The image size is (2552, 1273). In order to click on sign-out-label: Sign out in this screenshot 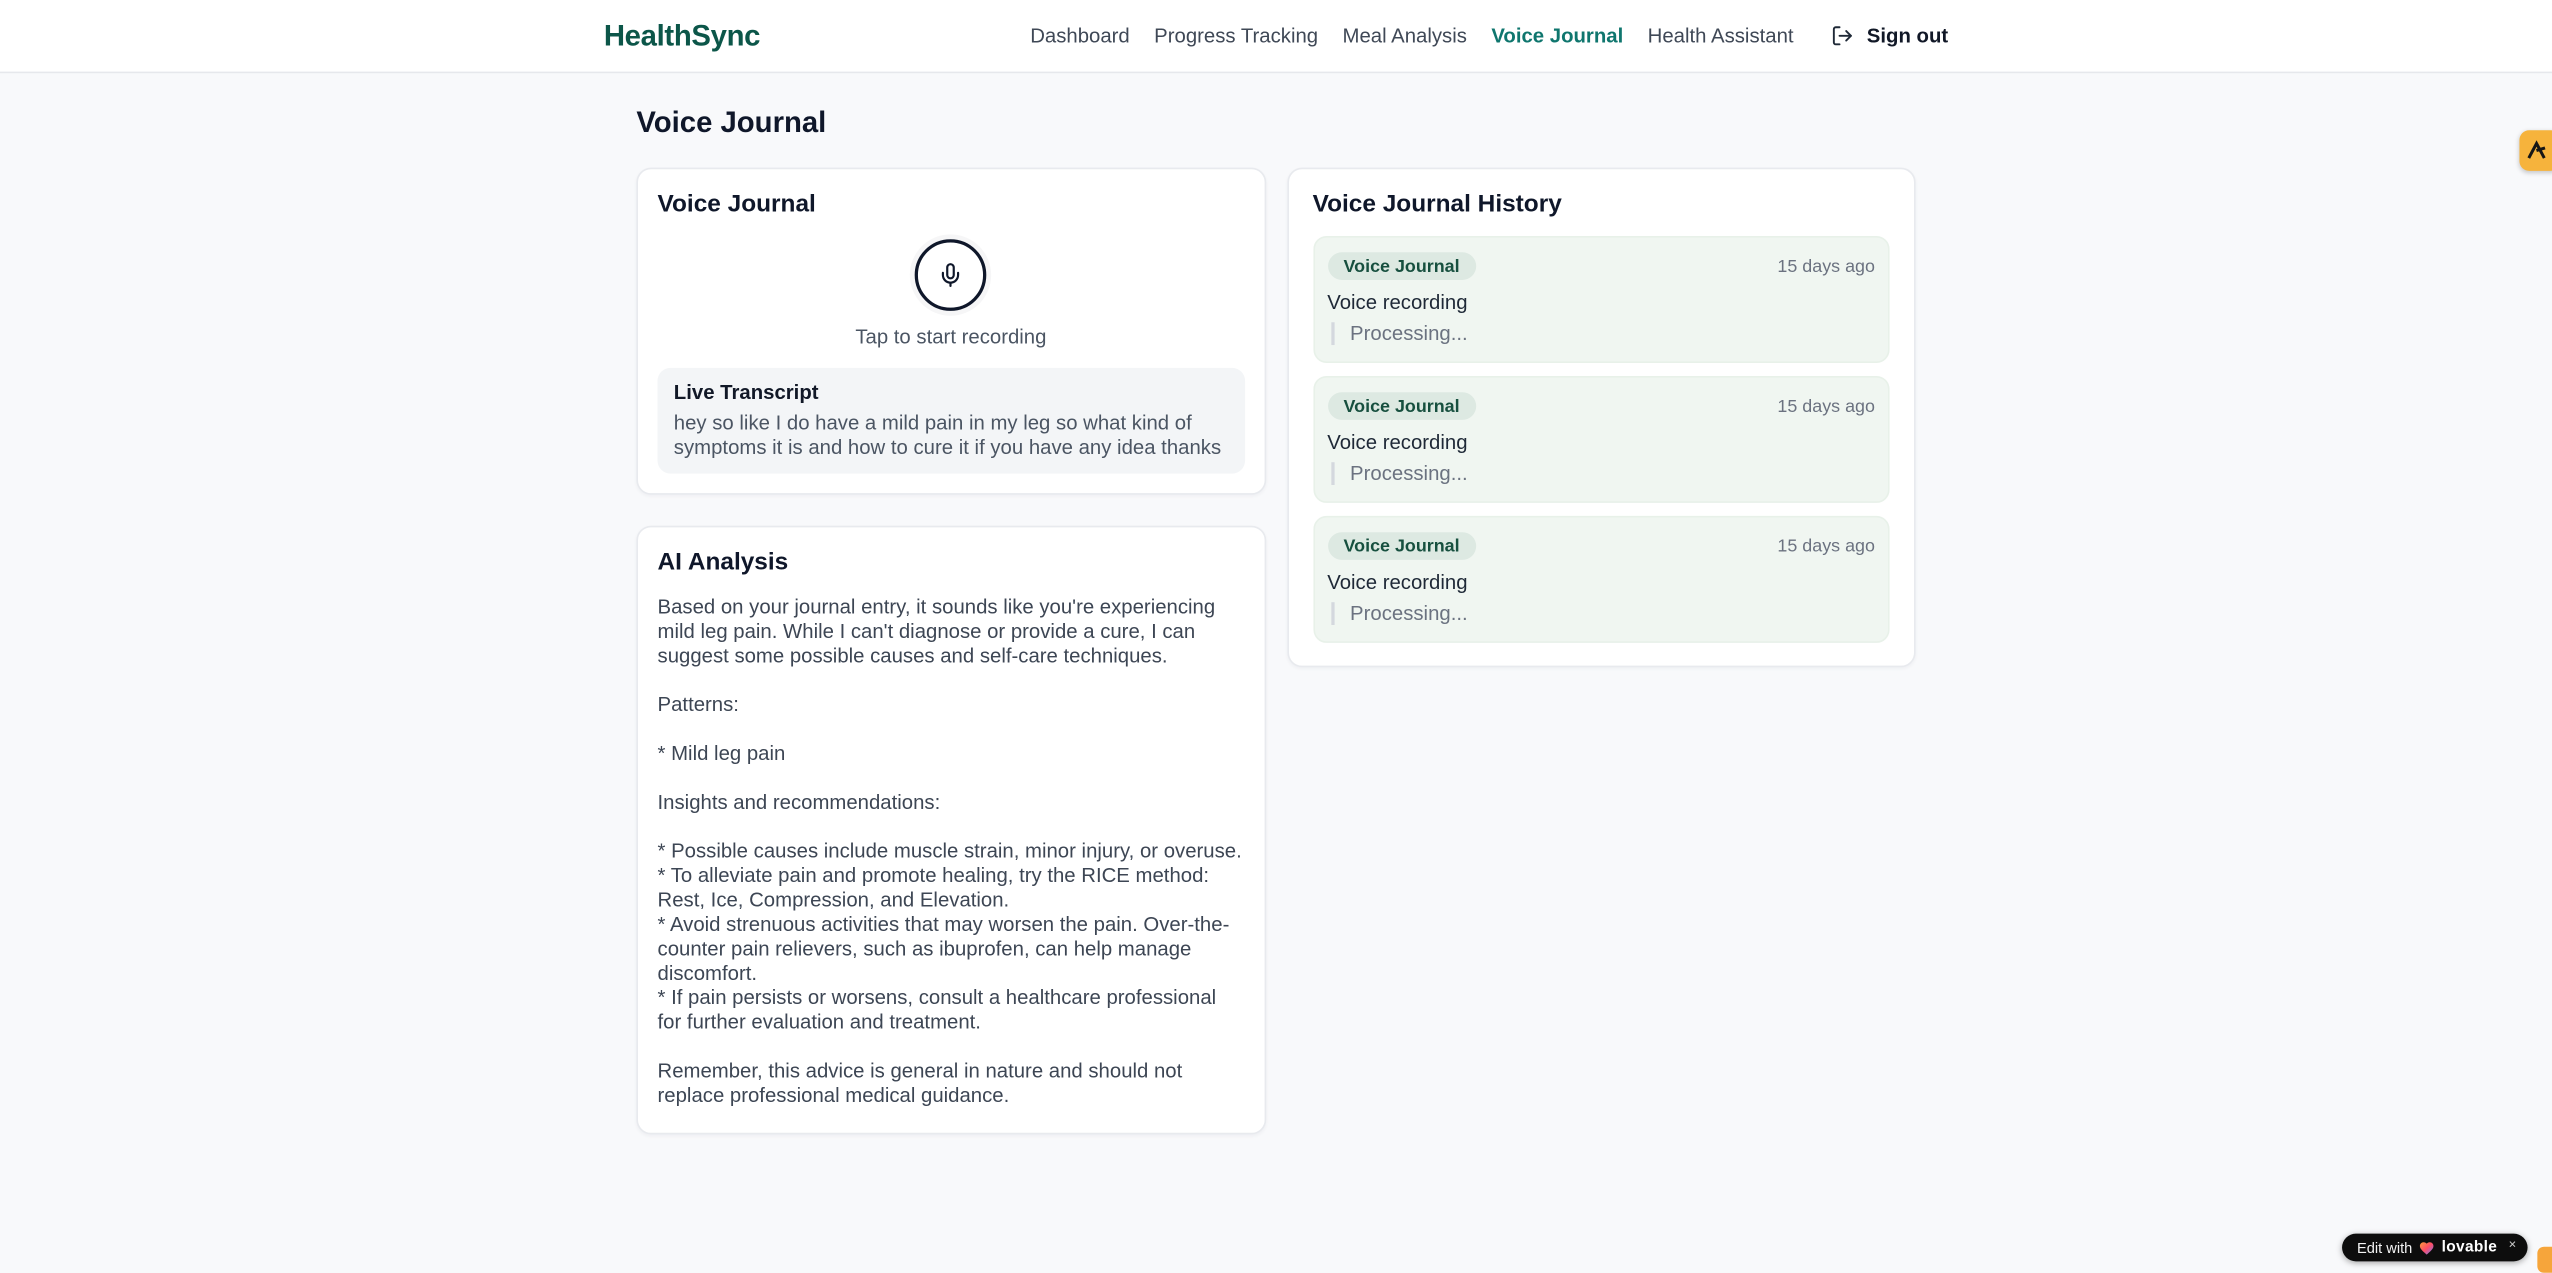, I will do `click(1907, 36)`.